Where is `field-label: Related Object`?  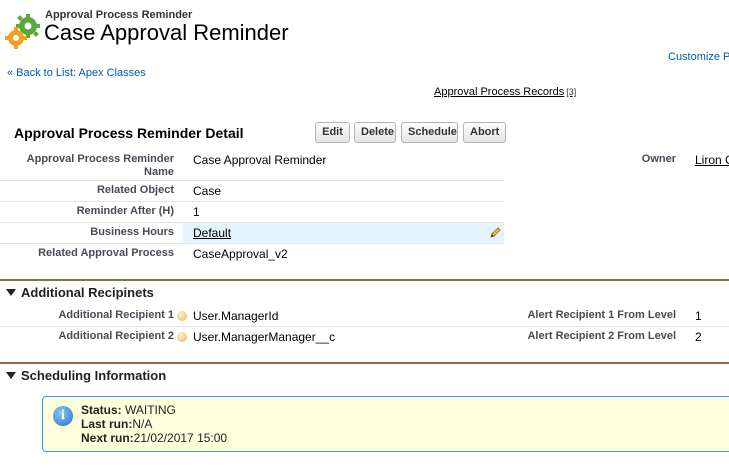
field-label: Related Object is located at coordinates (135, 190).